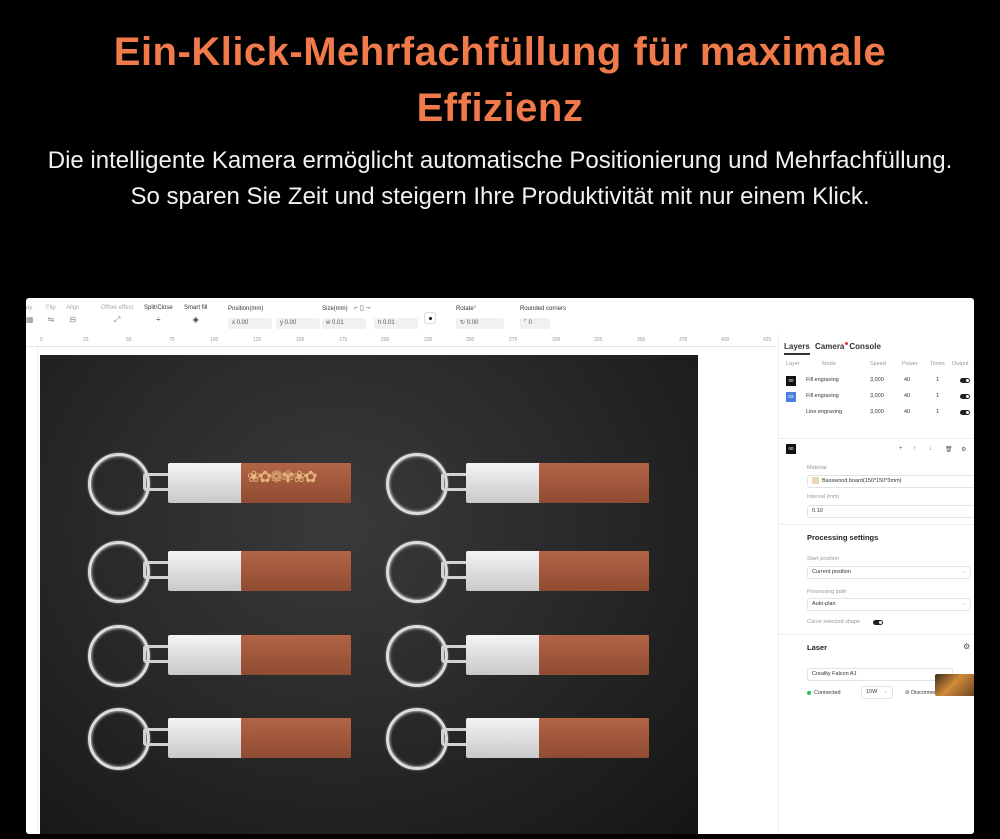 The width and height of the screenshot is (1000, 839). I want to click on leather-strap: ❀✿❁✾❀✿, so click(296, 483).